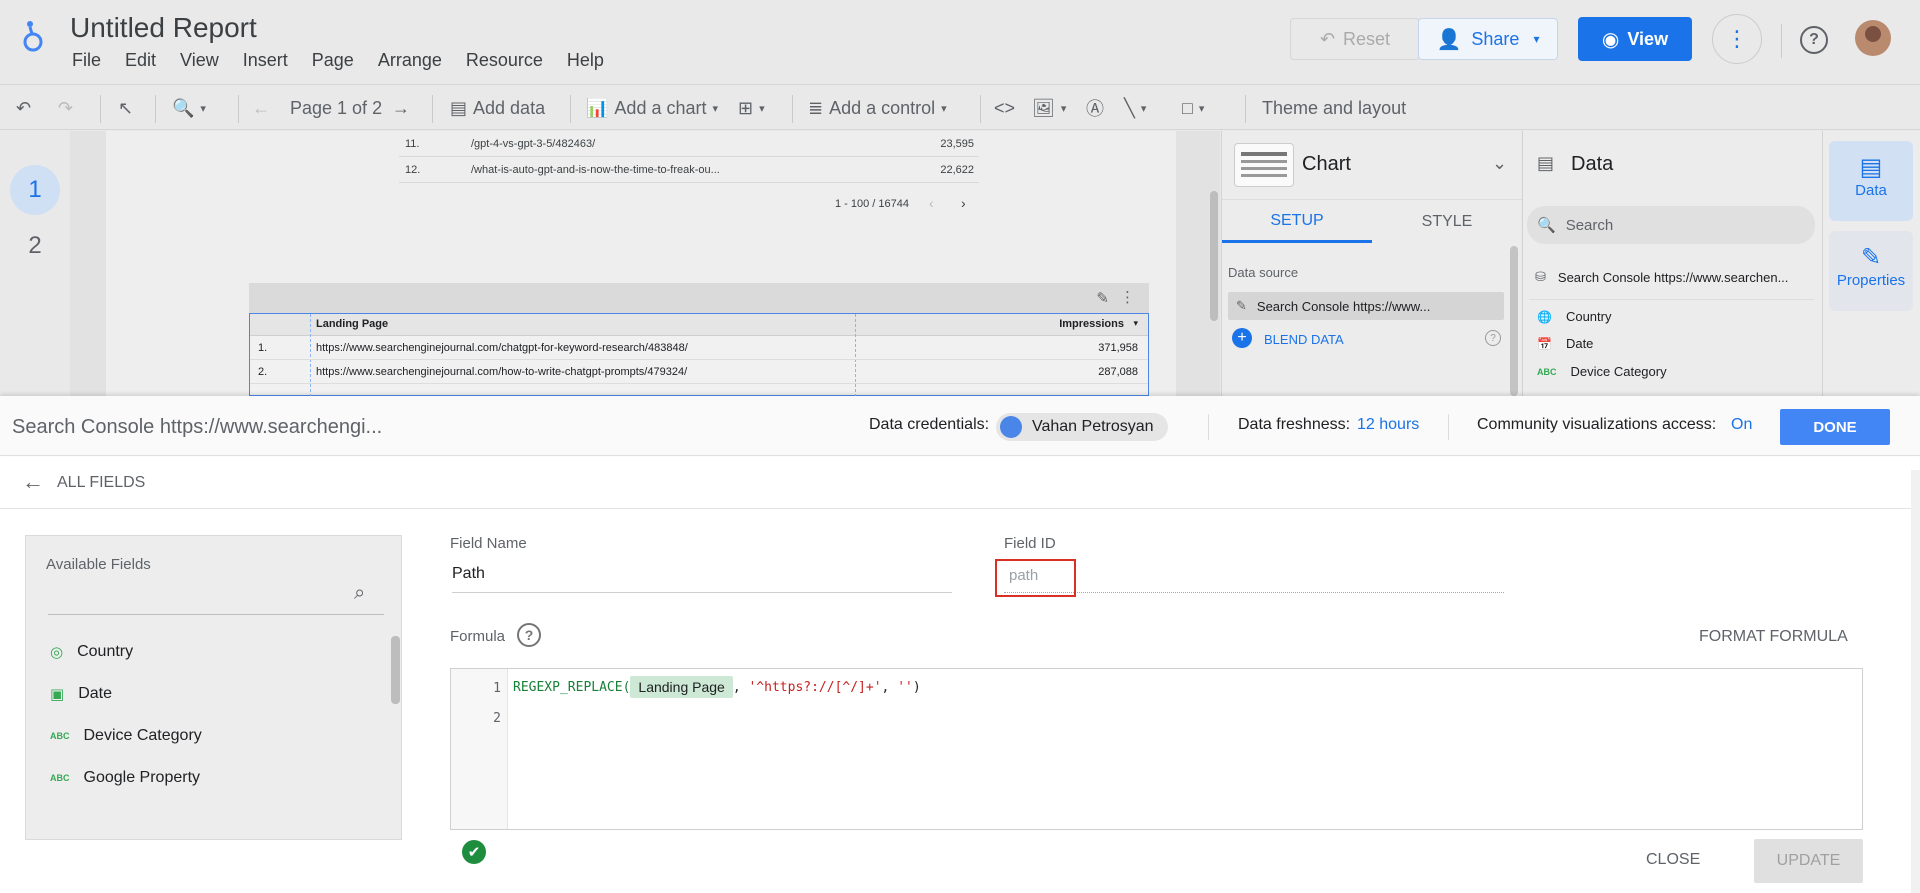  What do you see at coordinates (1635, 39) in the screenshot?
I see `view-button: ◉ View` at bounding box center [1635, 39].